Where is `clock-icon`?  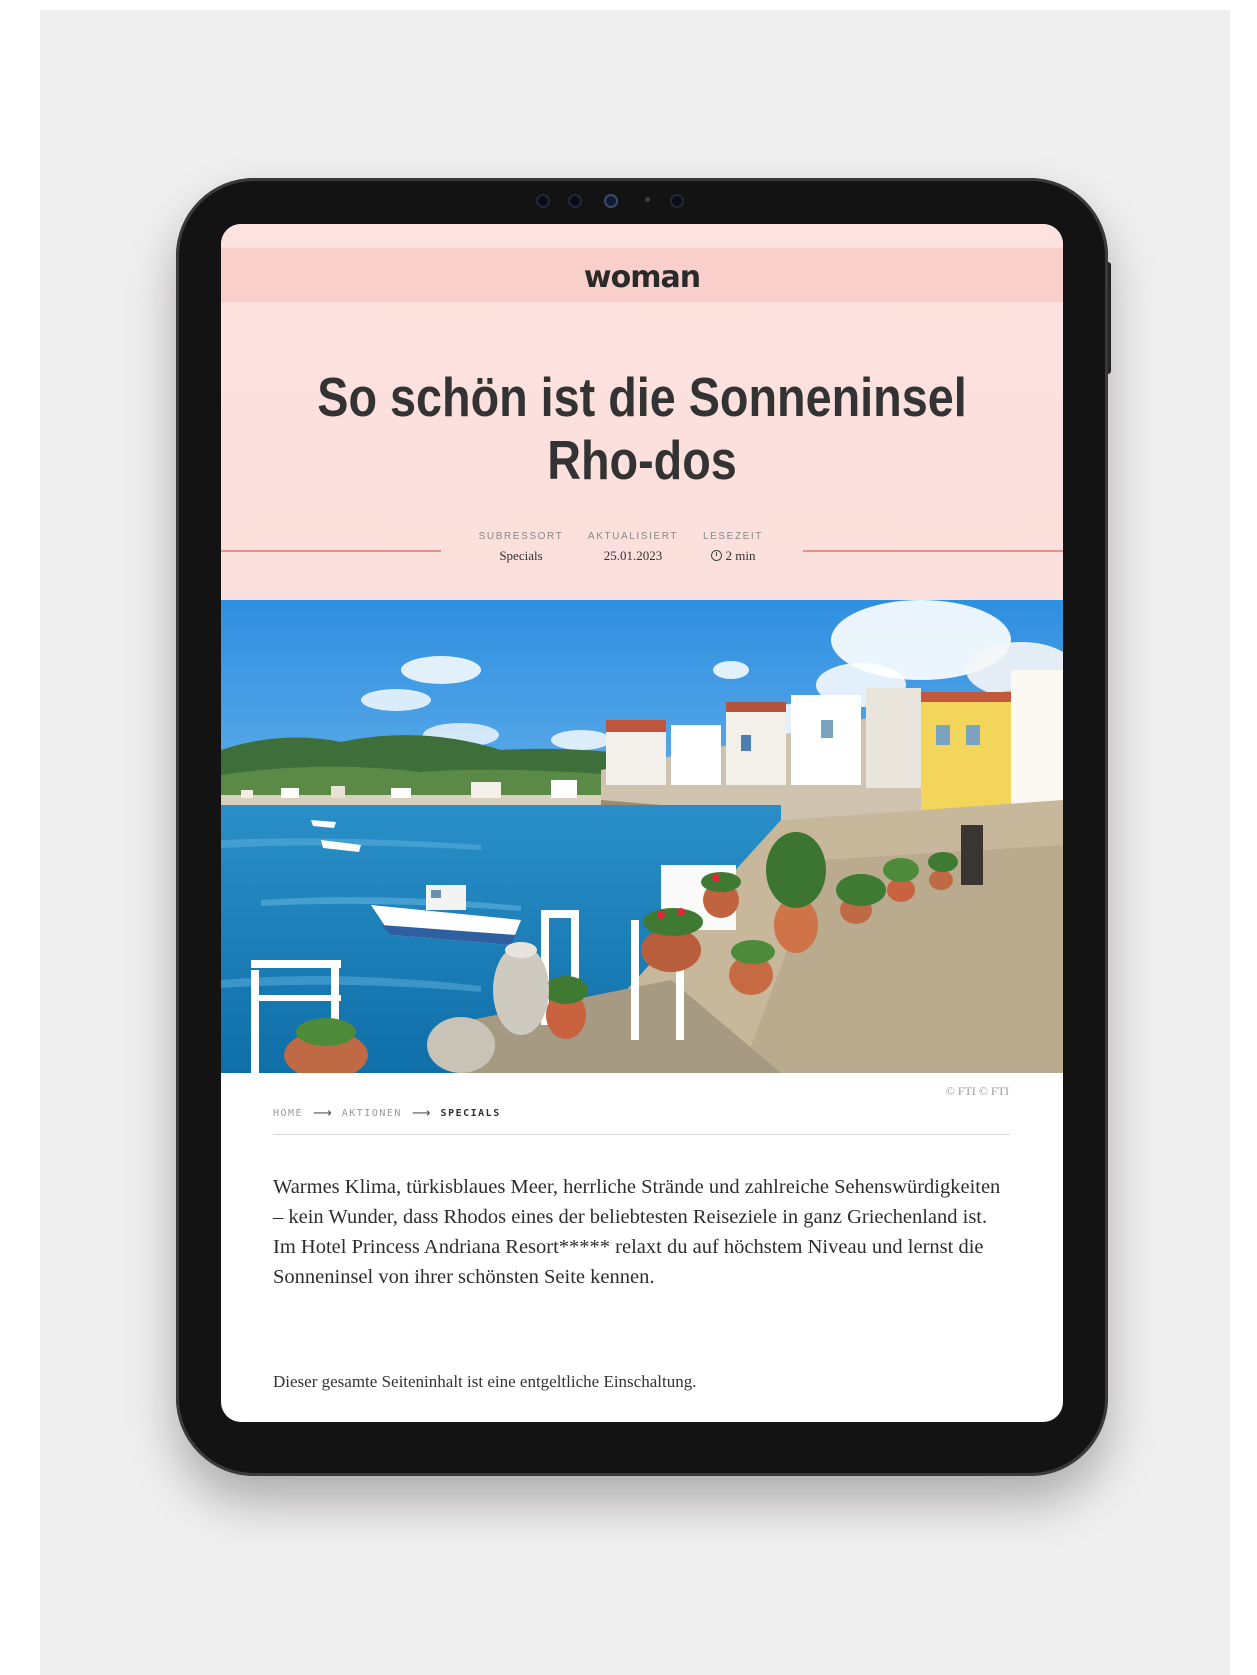 clock-icon is located at coordinates (716, 555).